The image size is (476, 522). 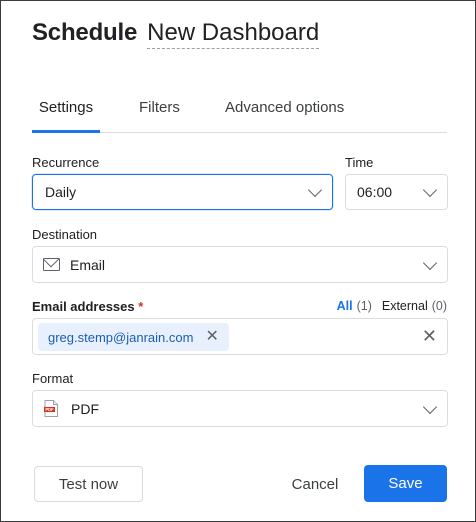 I want to click on tab-advanced-options-label: Advanced options, so click(x=285, y=107).